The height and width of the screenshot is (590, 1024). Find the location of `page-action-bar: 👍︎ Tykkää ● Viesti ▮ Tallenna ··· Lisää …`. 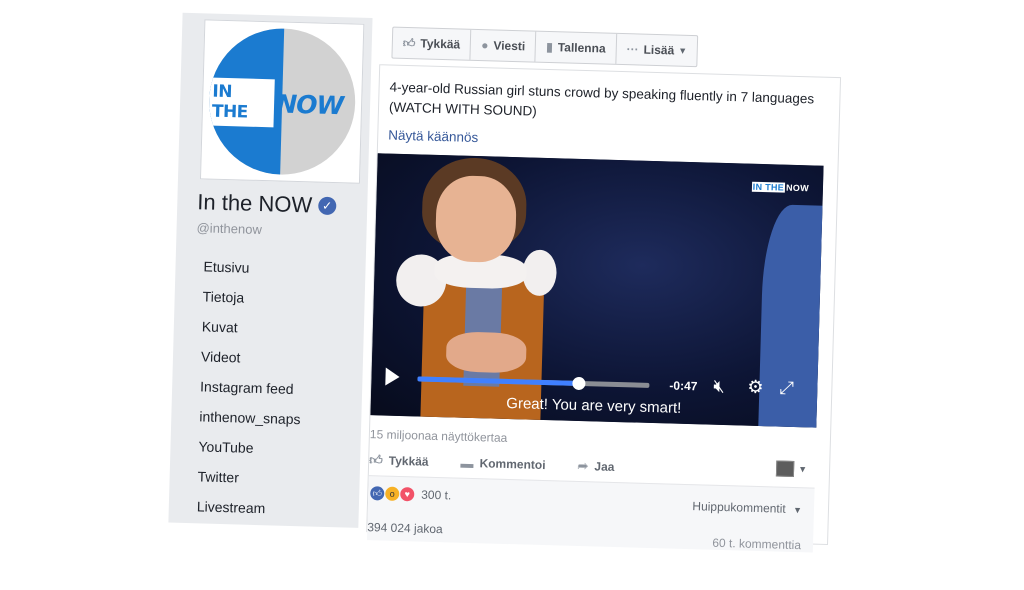

page-action-bar: 👍︎ Tykkää ● Viesti ▮ Tallenna ··· Lisää … is located at coordinates (545, 47).